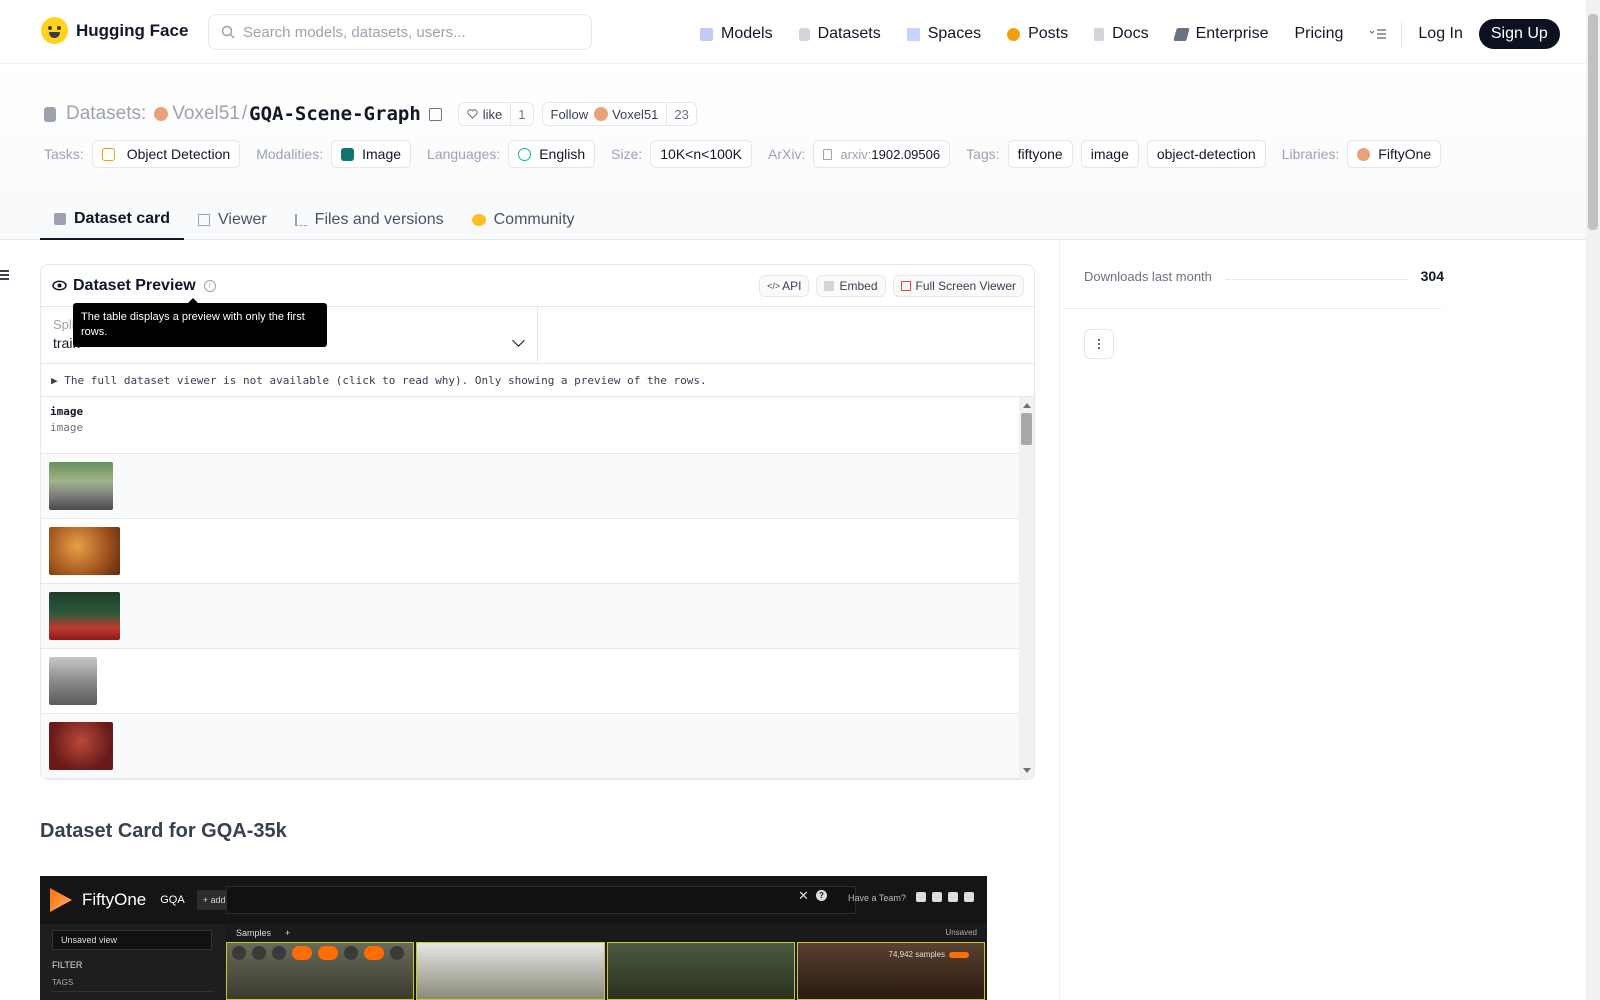 Image resolution: width=1600 pixels, height=1000 pixels. I want to click on like-button: like 1, so click(495, 114).